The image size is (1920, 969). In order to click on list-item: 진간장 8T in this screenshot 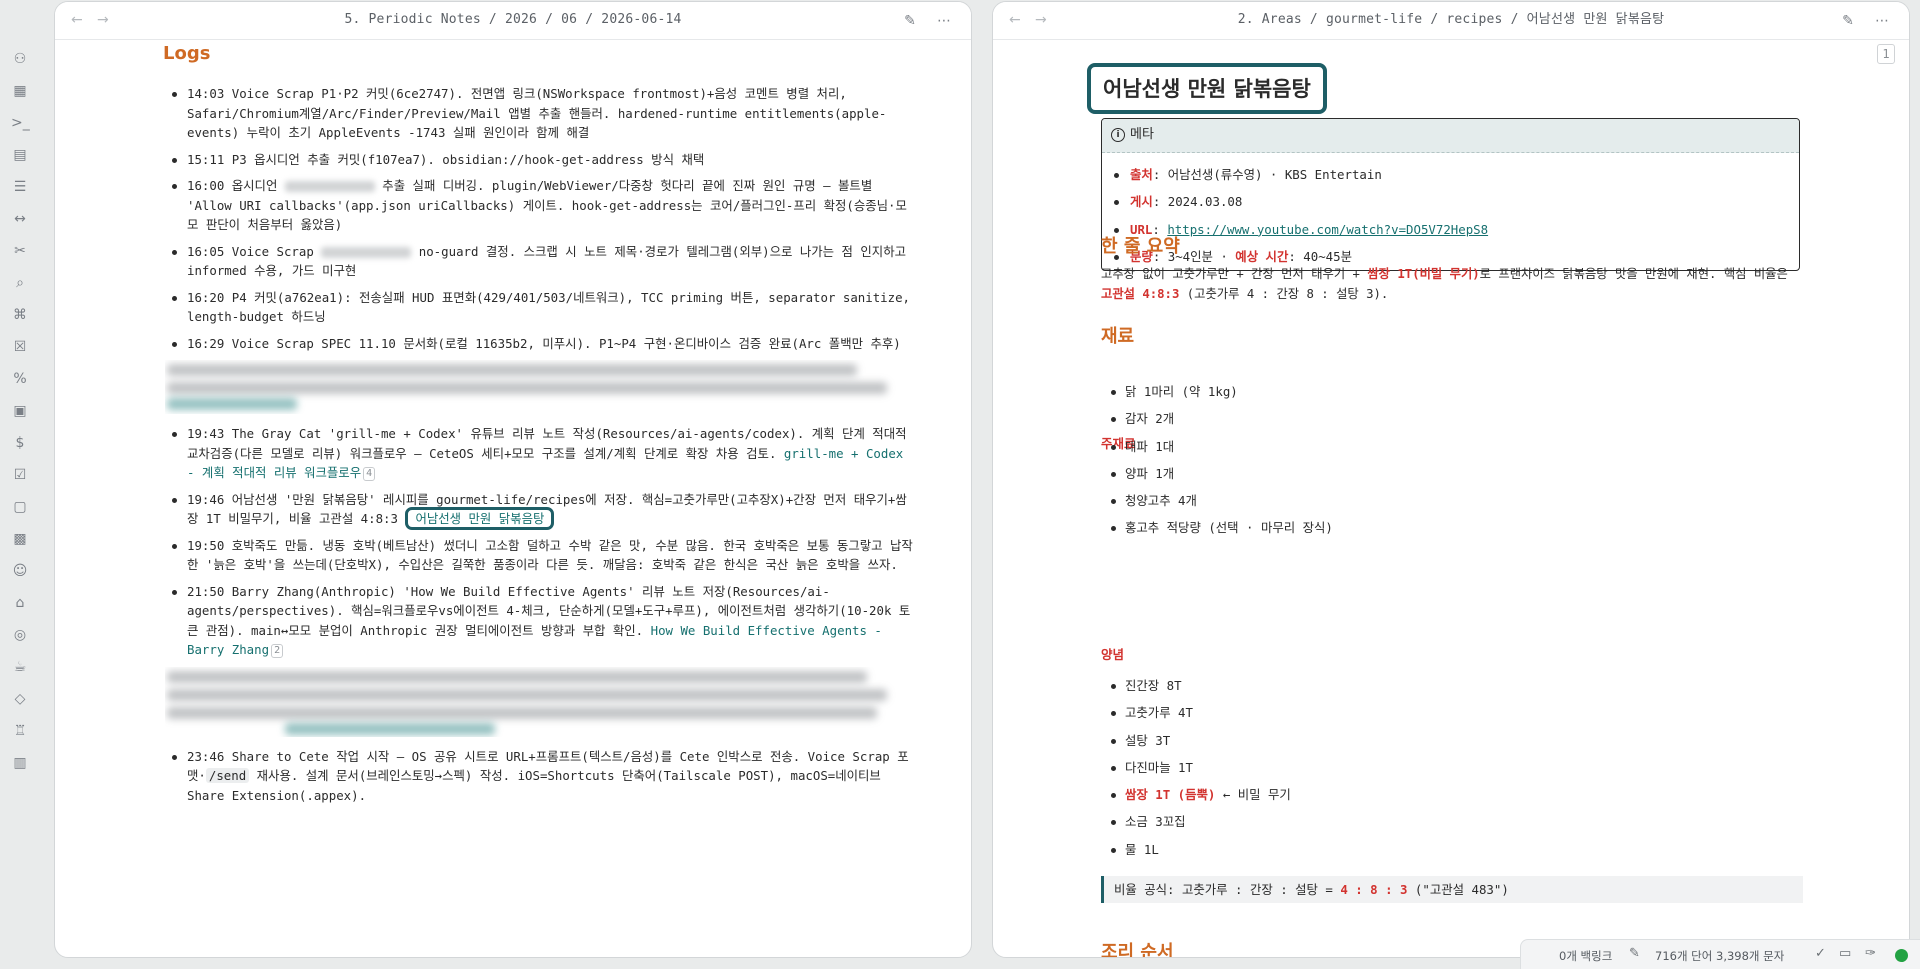, I will do `click(1196, 685)`.